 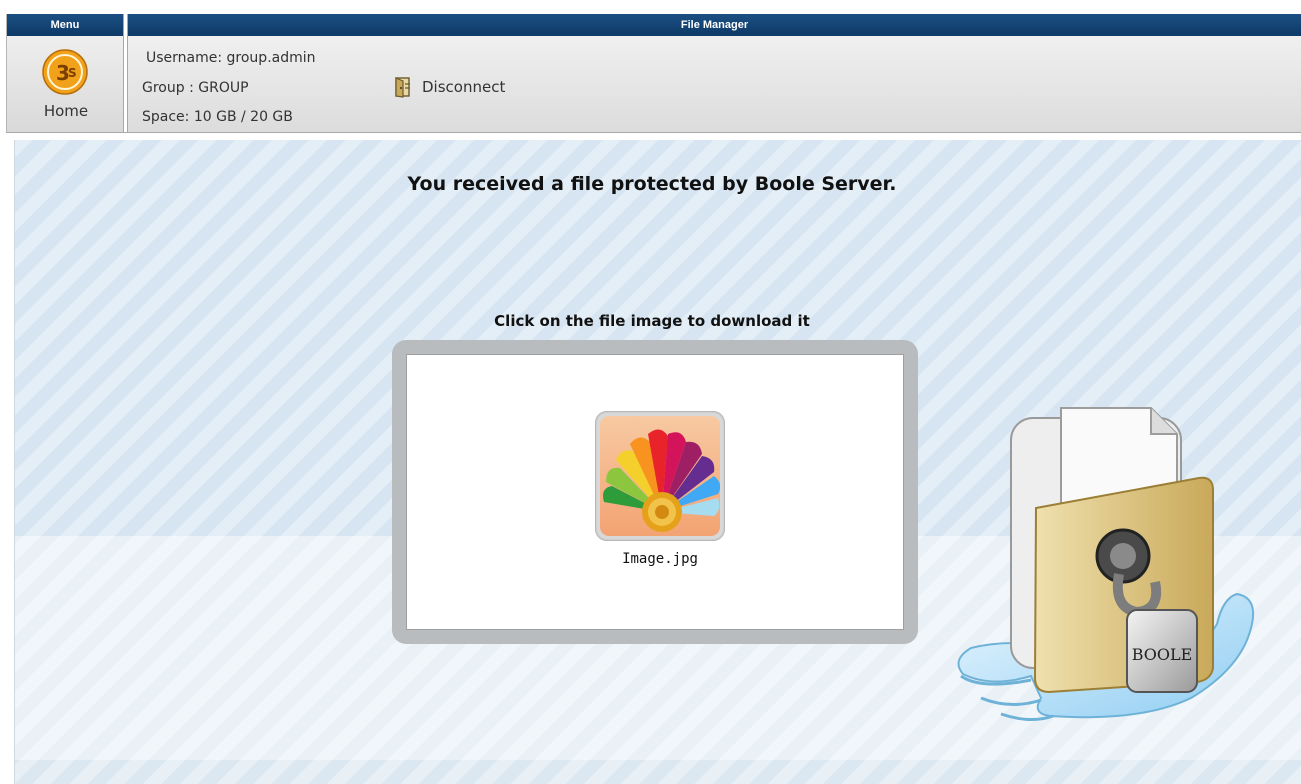 What do you see at coordinates (195, 88) in the screenshot?
I see `group-text: Group : GROUP` at bounding box center [195, 88].